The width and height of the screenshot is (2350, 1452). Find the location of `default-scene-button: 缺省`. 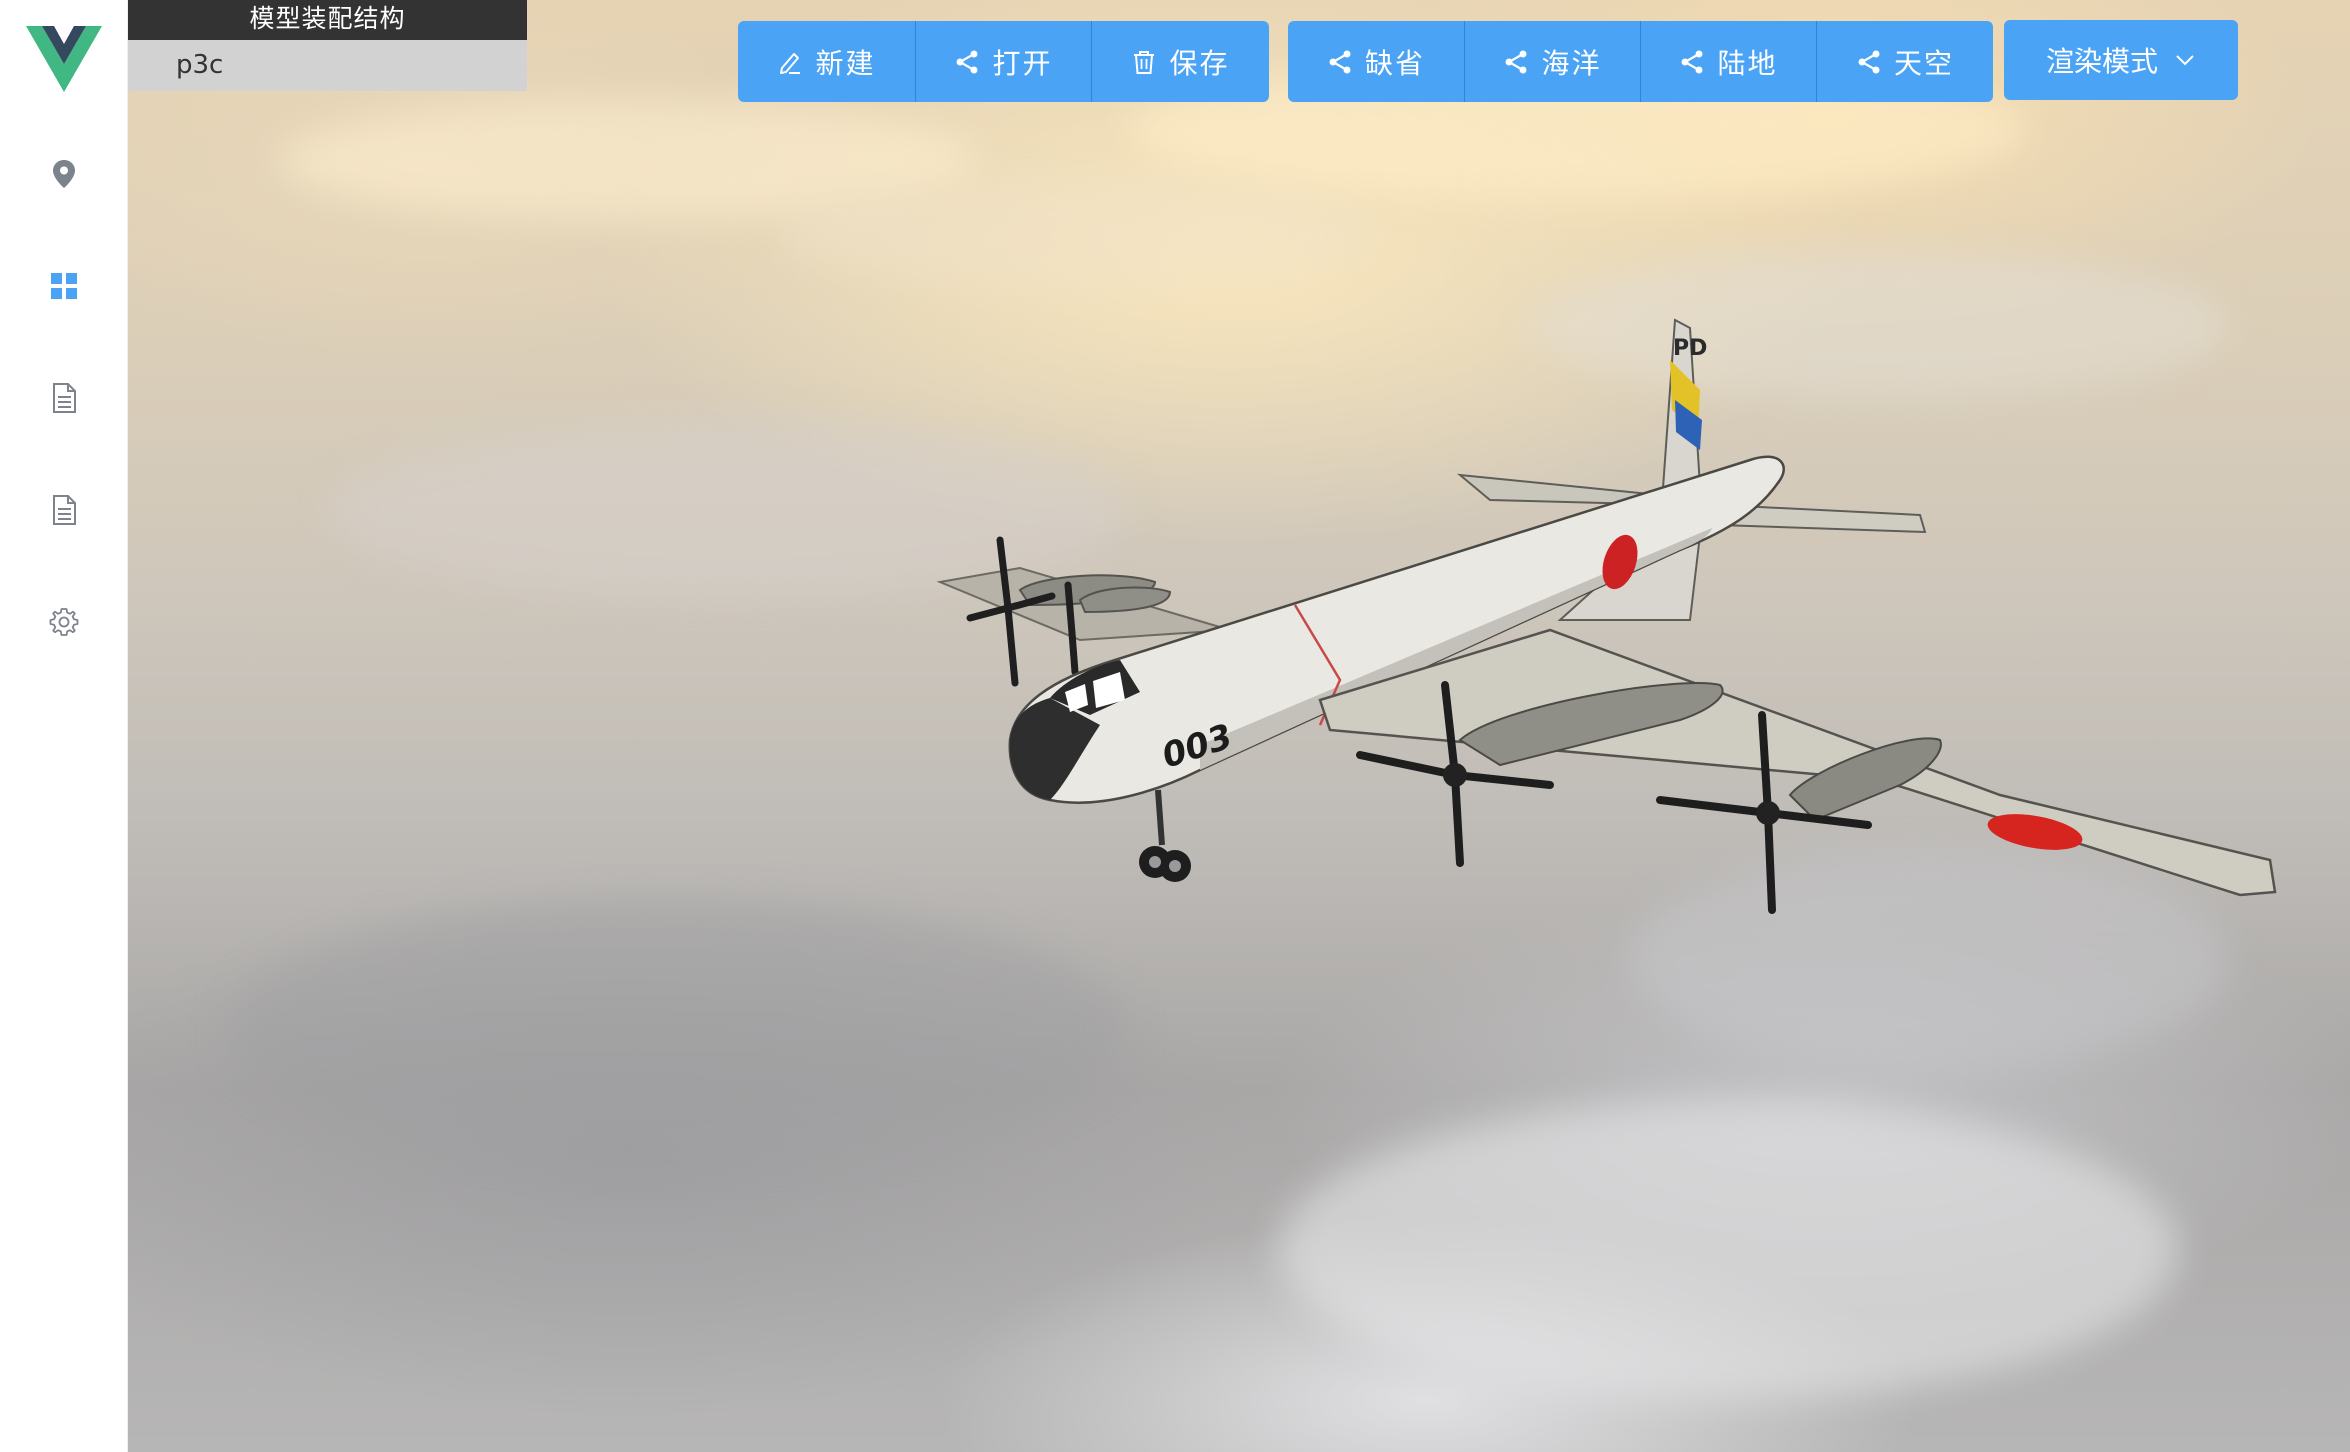

default-scene-button: 缺省 is located at coordinates (1376, 61).